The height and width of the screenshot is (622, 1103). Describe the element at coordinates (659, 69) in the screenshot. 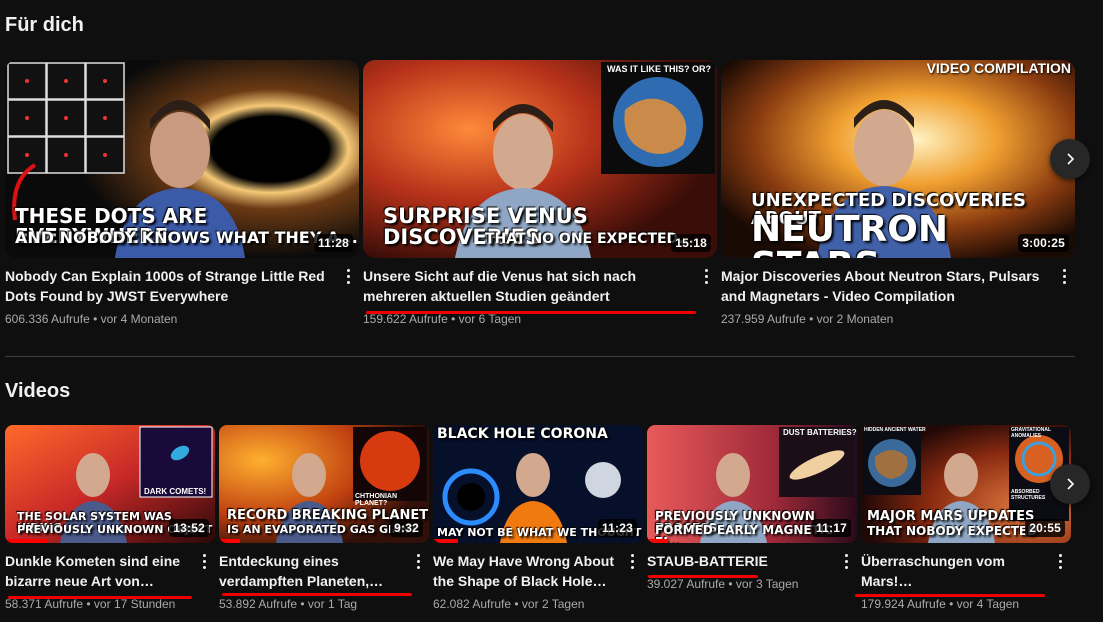

I see `thumbnail-inset-label: WAS IT LIKE THIS? OR?` at that location.